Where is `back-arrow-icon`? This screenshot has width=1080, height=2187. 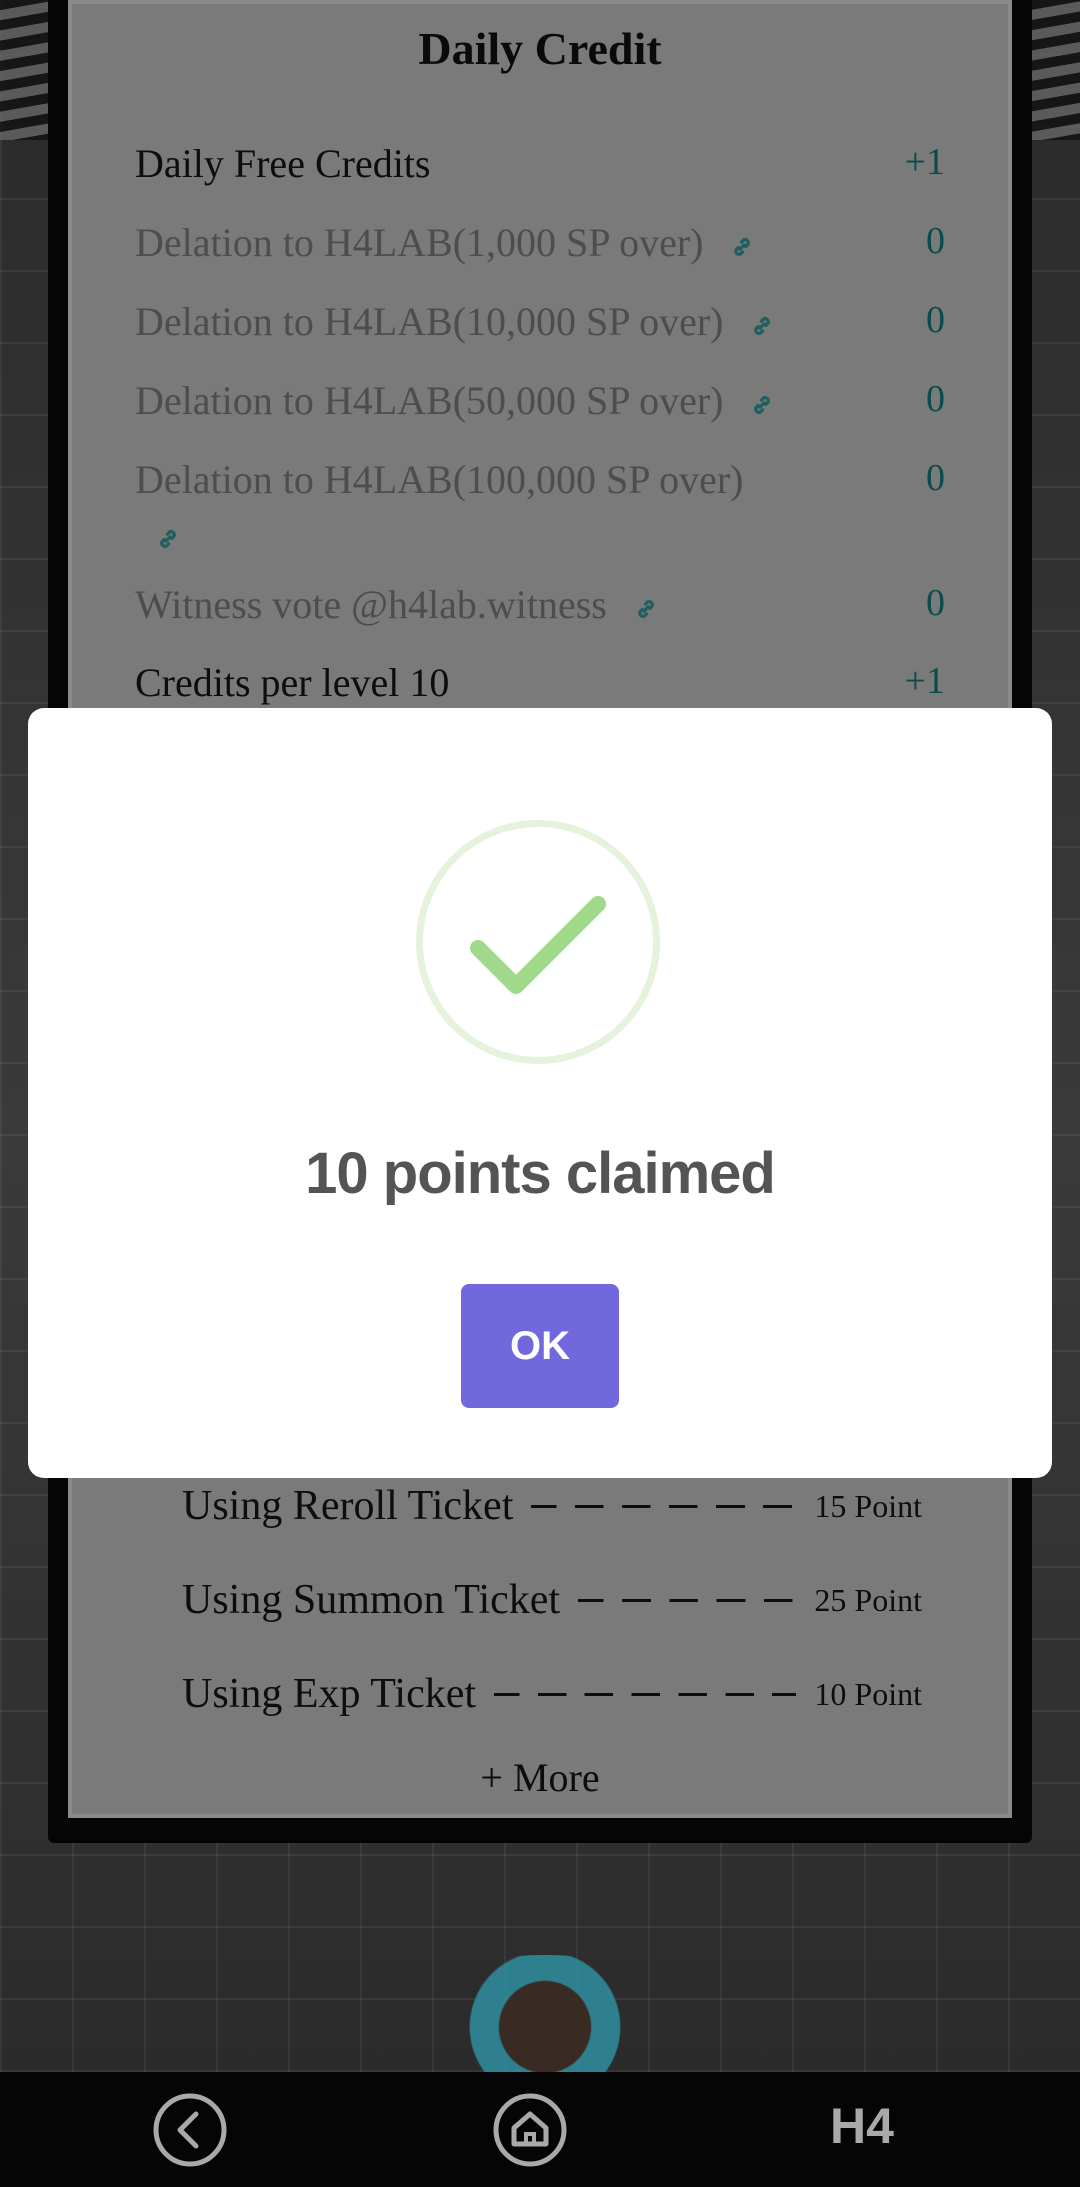 back-arrow-icon is located at coordinates (190, 2130).